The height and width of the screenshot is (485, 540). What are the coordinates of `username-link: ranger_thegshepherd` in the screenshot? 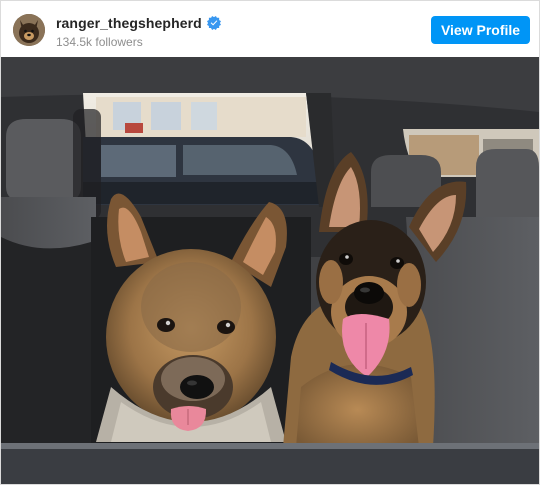 It's located at (129, 23).